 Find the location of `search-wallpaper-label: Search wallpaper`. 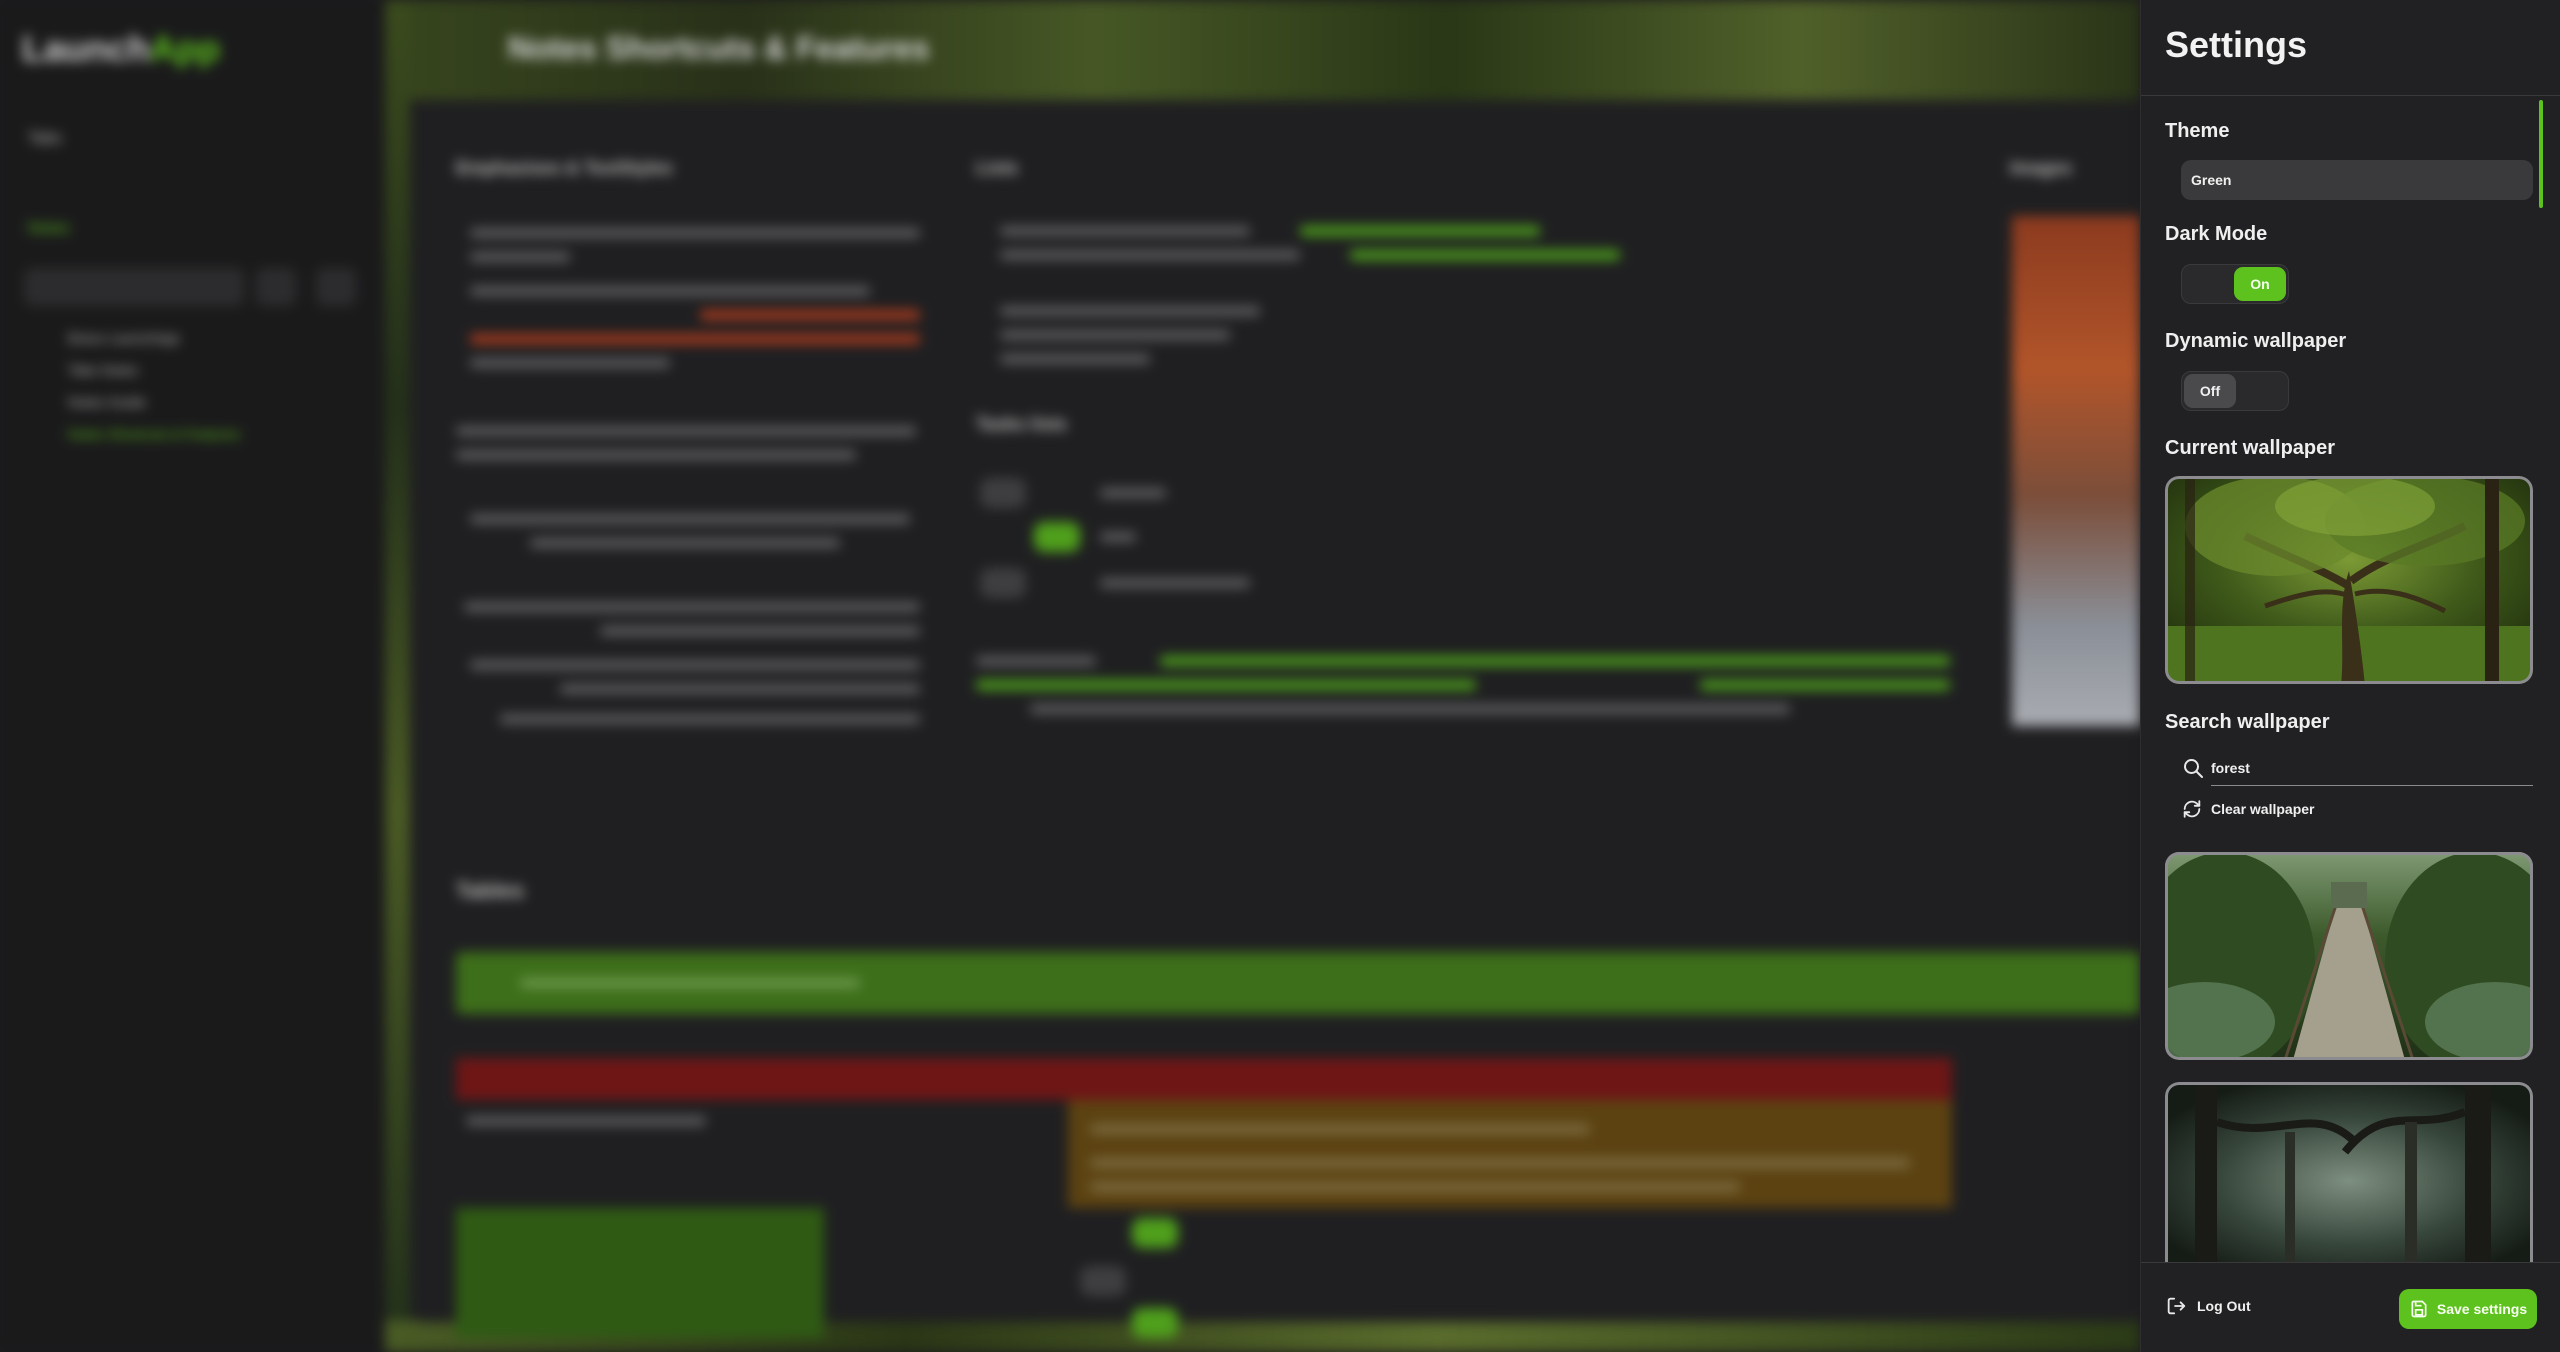

search-wallpaper-label: Search wallpaper is located at coordinates (2247, 722).